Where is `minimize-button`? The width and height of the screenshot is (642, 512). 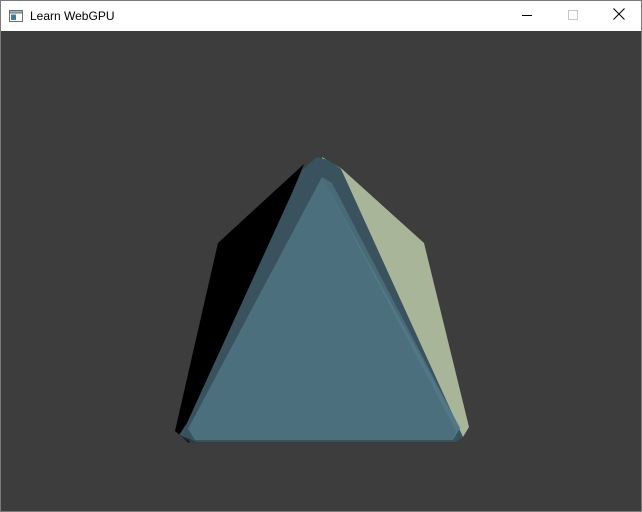
minimize-button is located at coordinates (527, 16).